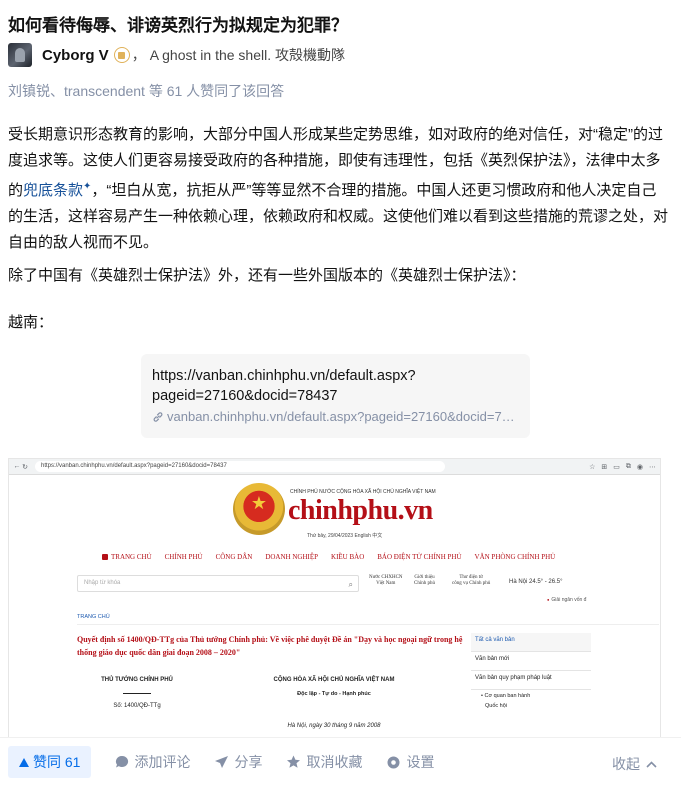  What do you see at coordinates (626, 764) in the screenshot?
I see `collapse-label: 收起` at bounding box center [626, 764].